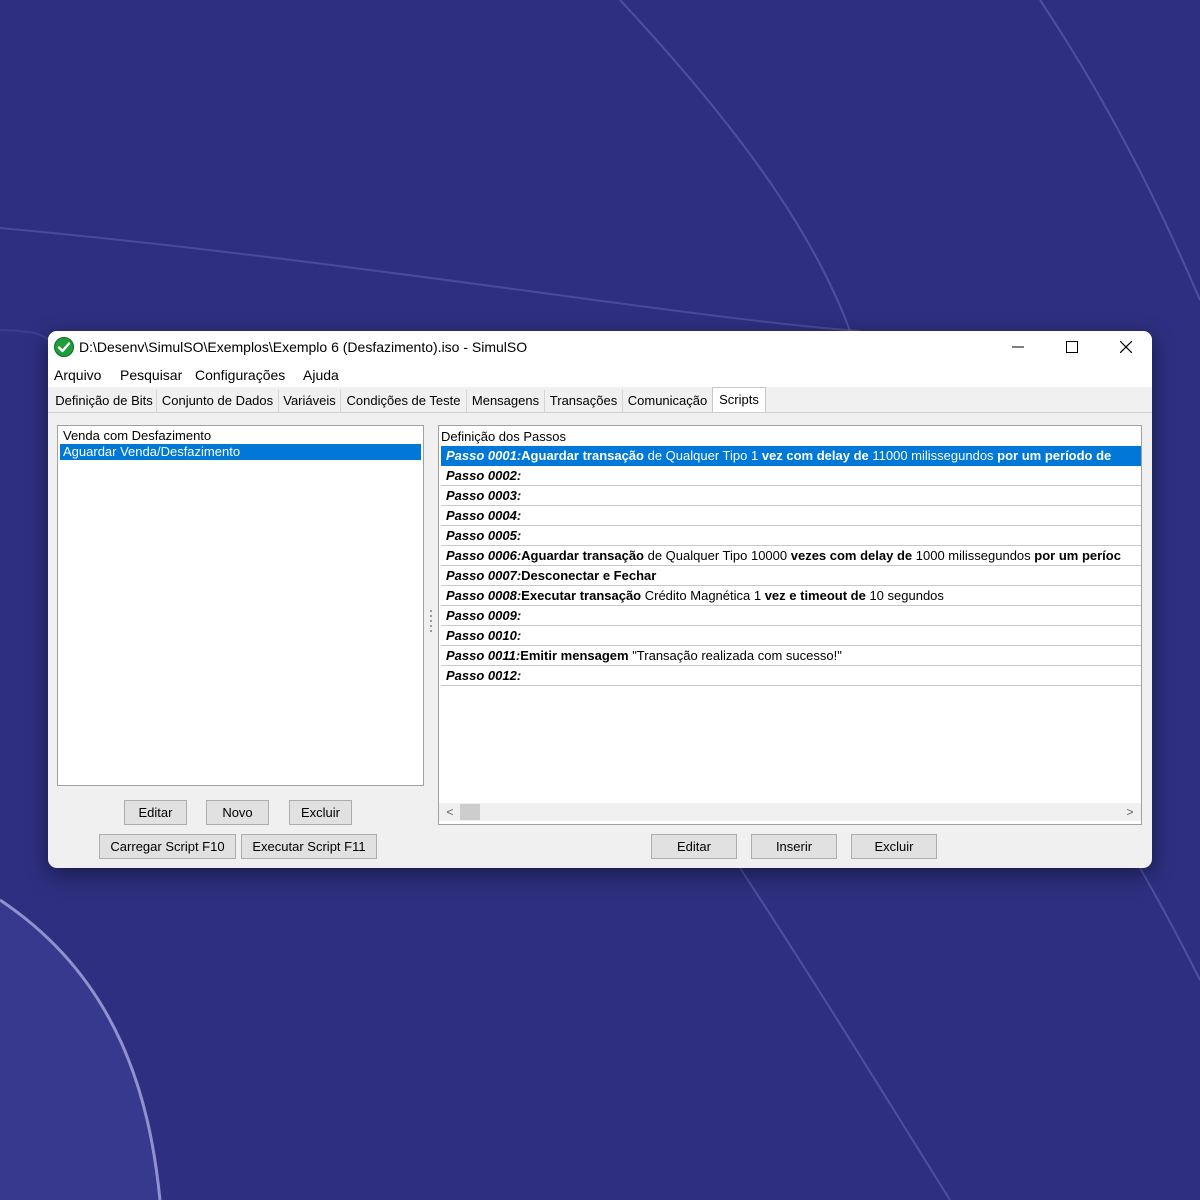  Describe the element at coordinates (735, 655) in the screenshot. I see `step-param: "Transação realizada com sucesso!"` at that location.